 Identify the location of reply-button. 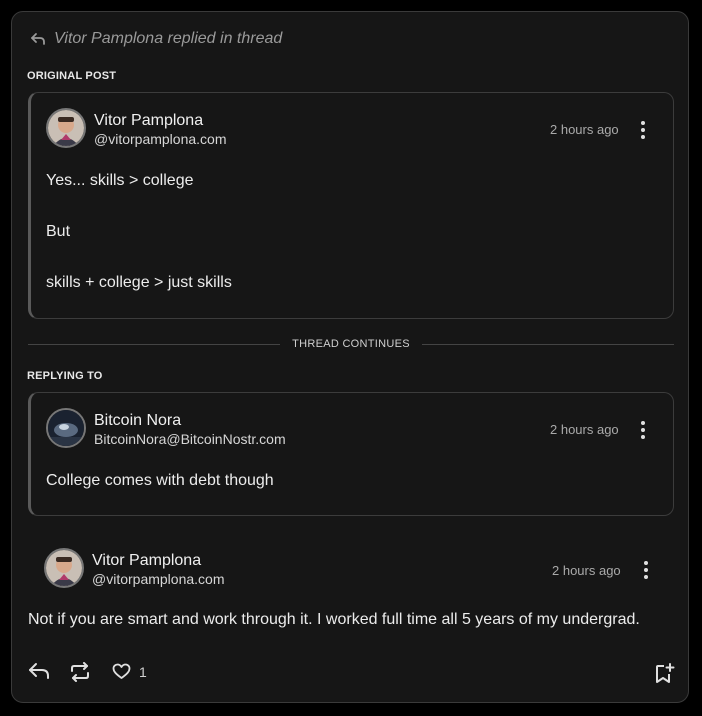
(39, 671).